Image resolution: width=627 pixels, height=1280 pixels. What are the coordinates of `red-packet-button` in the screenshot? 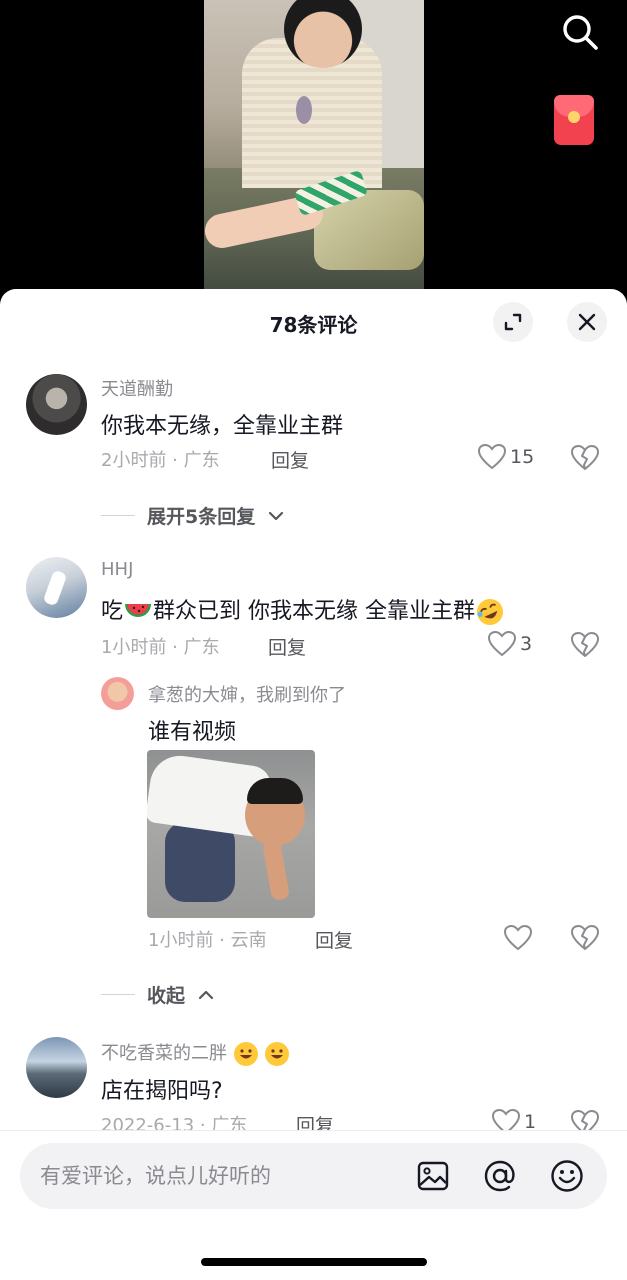 It's located at (574, 120).